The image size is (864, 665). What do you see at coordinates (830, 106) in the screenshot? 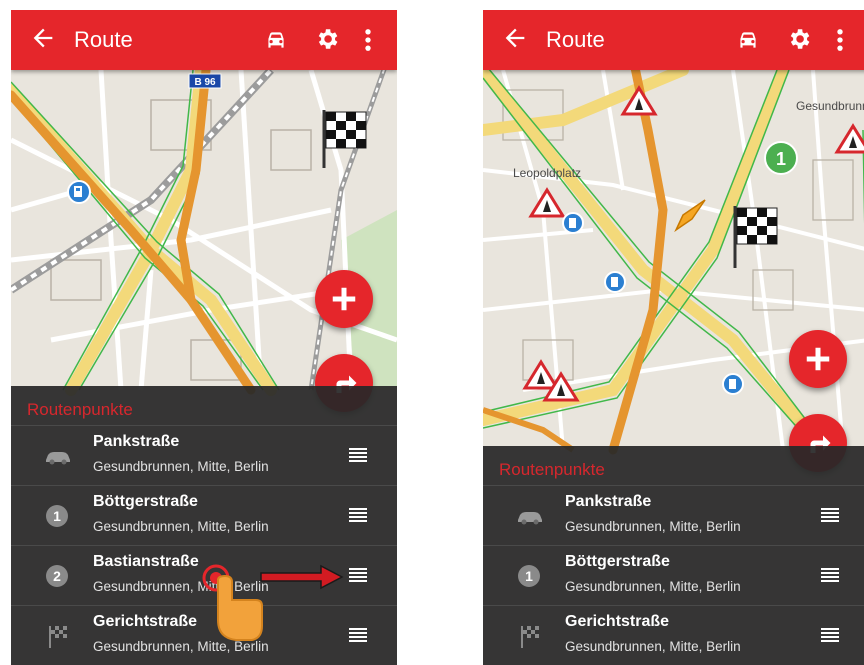
I see `place-label: Gesundbrunn` at bounding box center [830, 106].